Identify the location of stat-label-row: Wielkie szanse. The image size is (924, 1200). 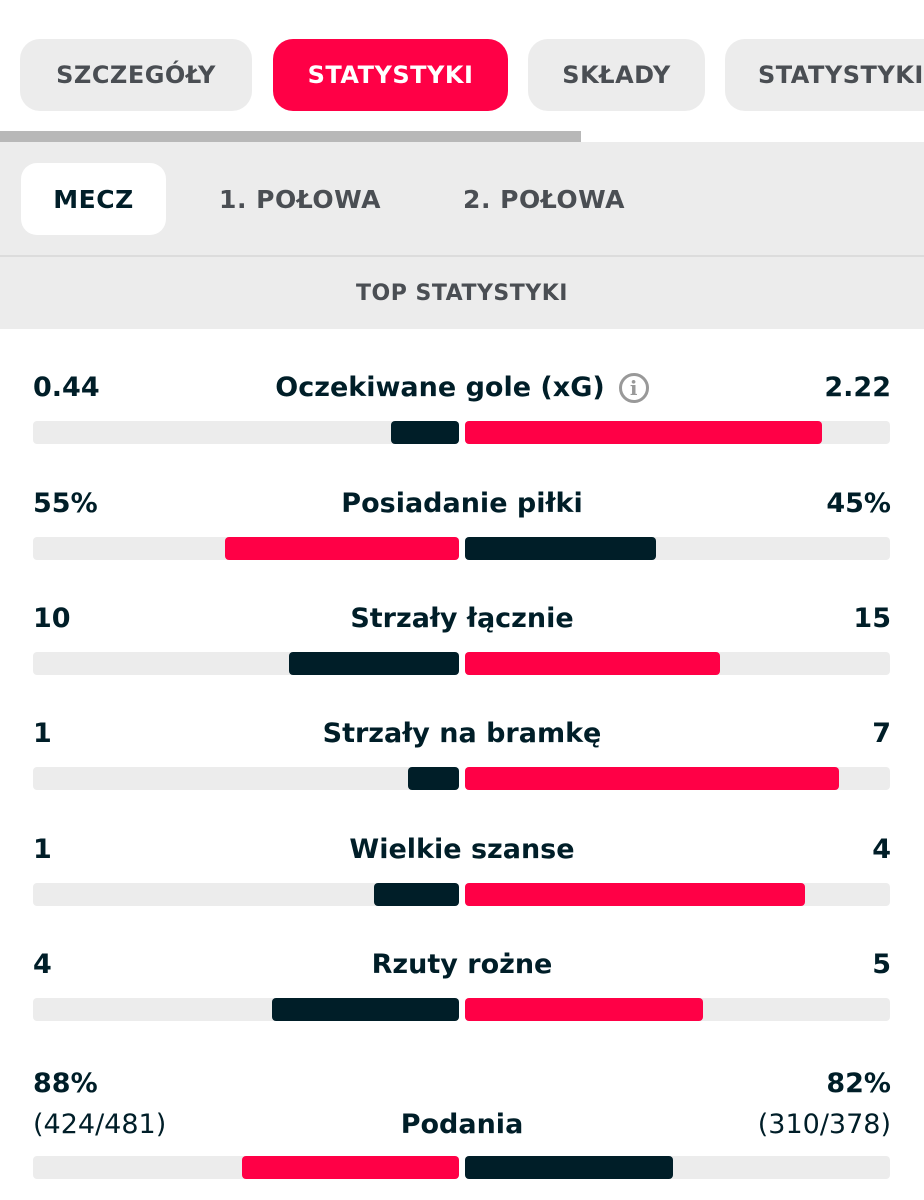
(462, 850).